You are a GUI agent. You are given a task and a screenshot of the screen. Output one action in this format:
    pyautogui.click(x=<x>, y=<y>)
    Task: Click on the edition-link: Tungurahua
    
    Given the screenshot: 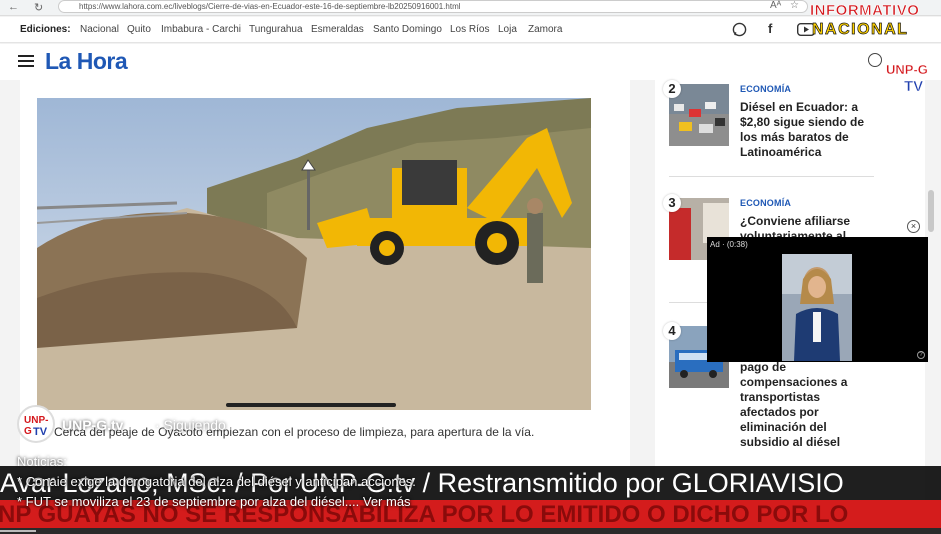 What is the action you would take?
    pyautogui.click(x=276, y=29)
    